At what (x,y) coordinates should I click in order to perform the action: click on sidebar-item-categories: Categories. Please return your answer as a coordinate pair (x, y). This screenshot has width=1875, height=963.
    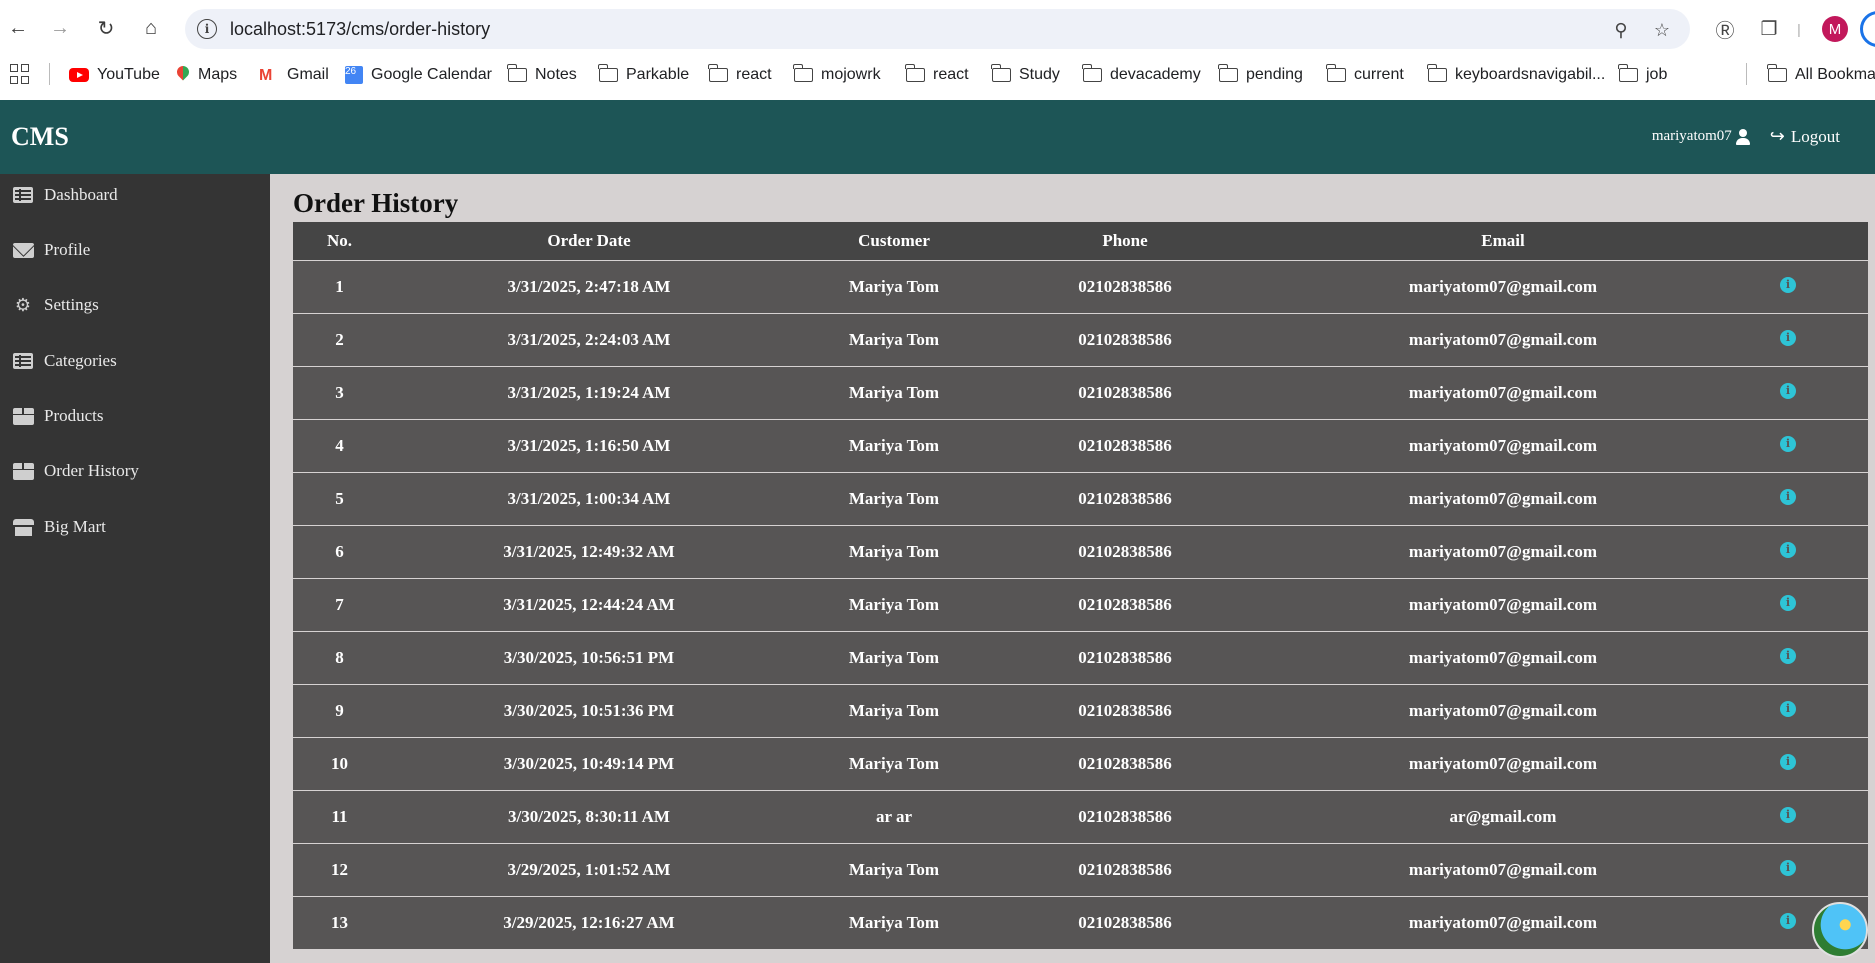
    Looking at the image, I should click on (64, 361).